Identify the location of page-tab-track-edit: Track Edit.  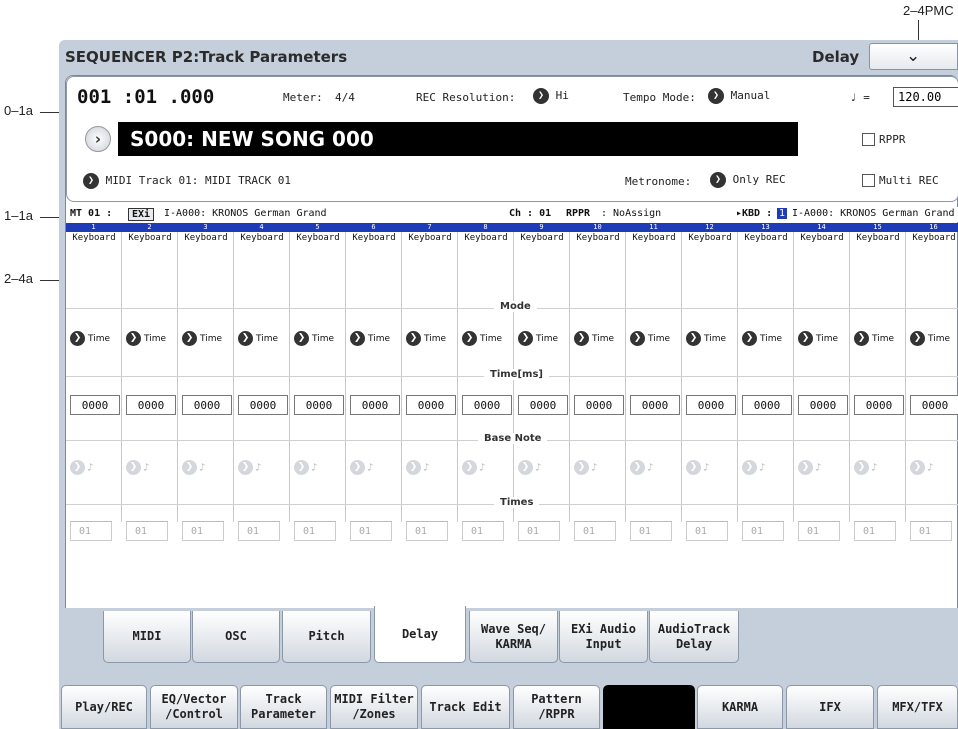
(465, 707).